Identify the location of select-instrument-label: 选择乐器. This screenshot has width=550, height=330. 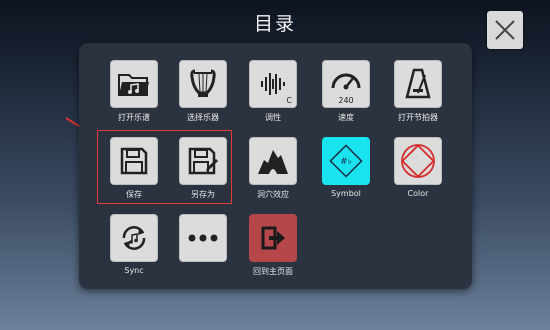
(203, 117).